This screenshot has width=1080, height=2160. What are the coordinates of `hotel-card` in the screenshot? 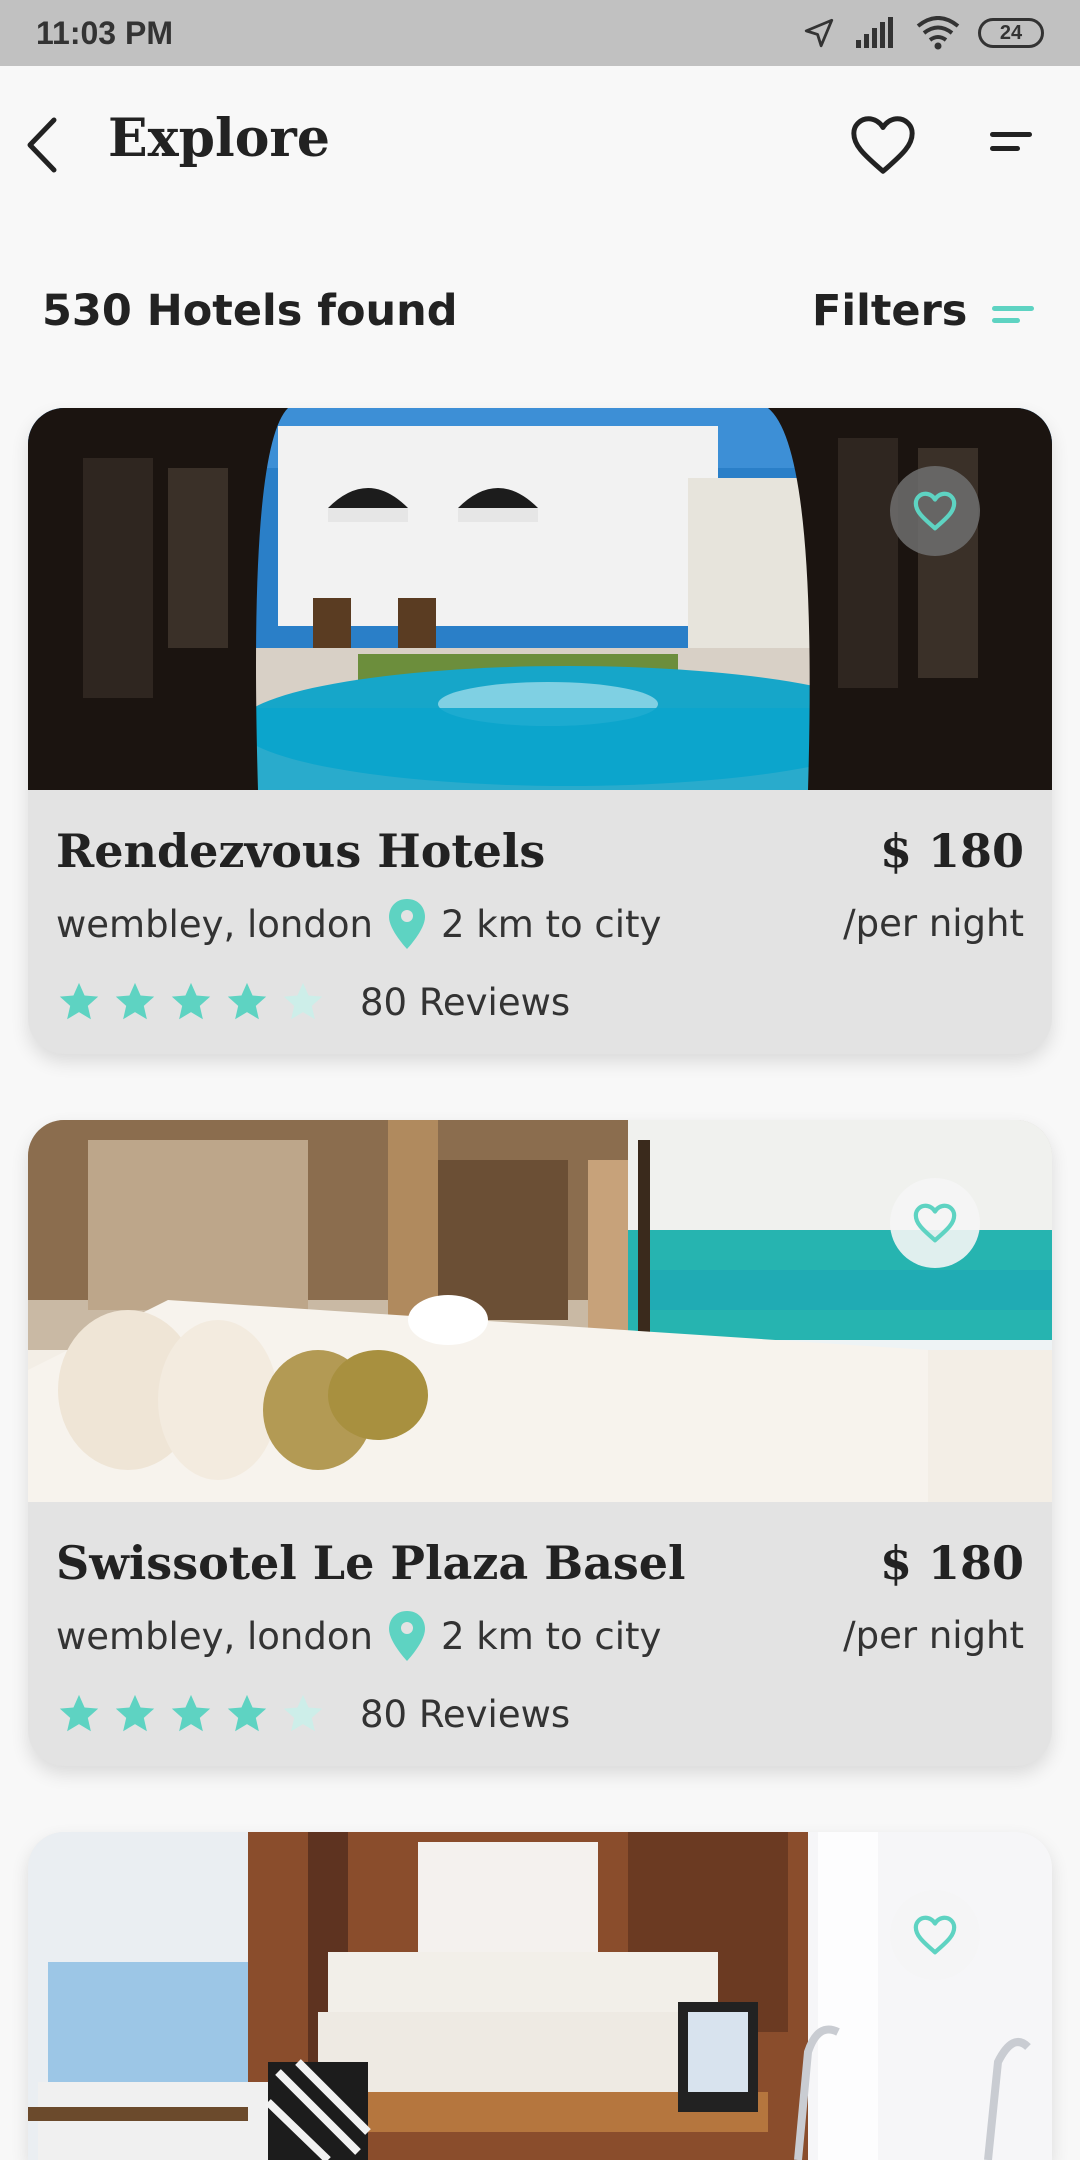 It's located at (540, 1996).